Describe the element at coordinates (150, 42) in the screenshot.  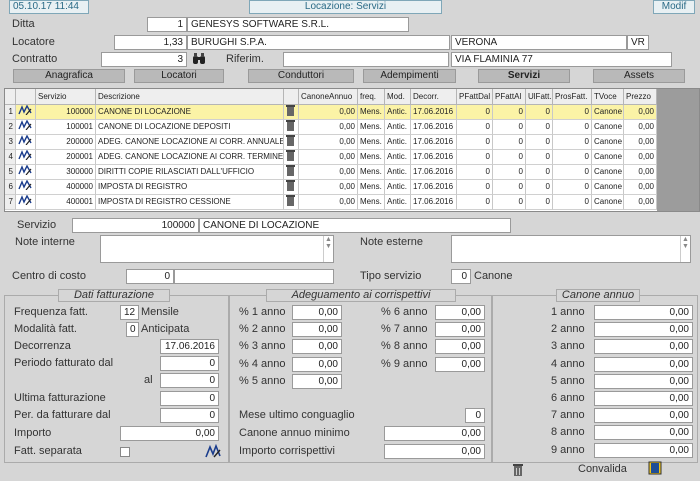
I see `locatore-code-field: 1,33` at that location.